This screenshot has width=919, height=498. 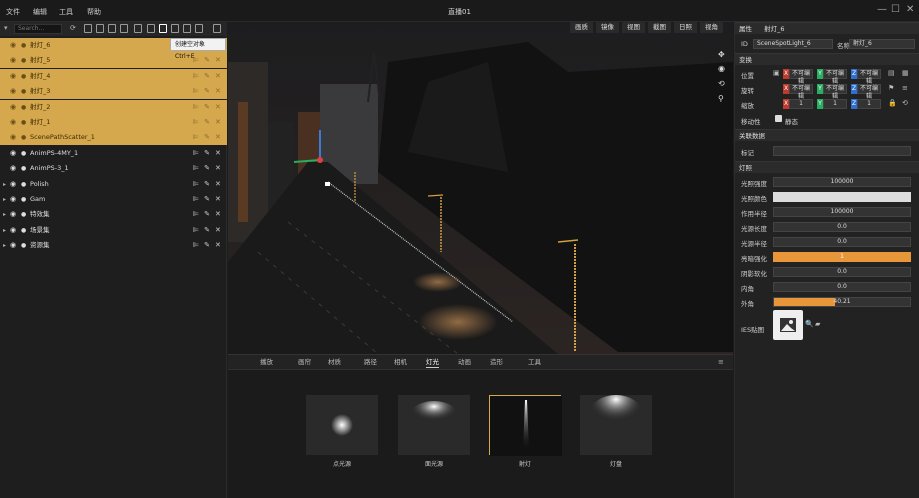 I want to click on tree-row: ◉ ● 射灯_2 ⊫✎✕, so click(x=113, y=107).